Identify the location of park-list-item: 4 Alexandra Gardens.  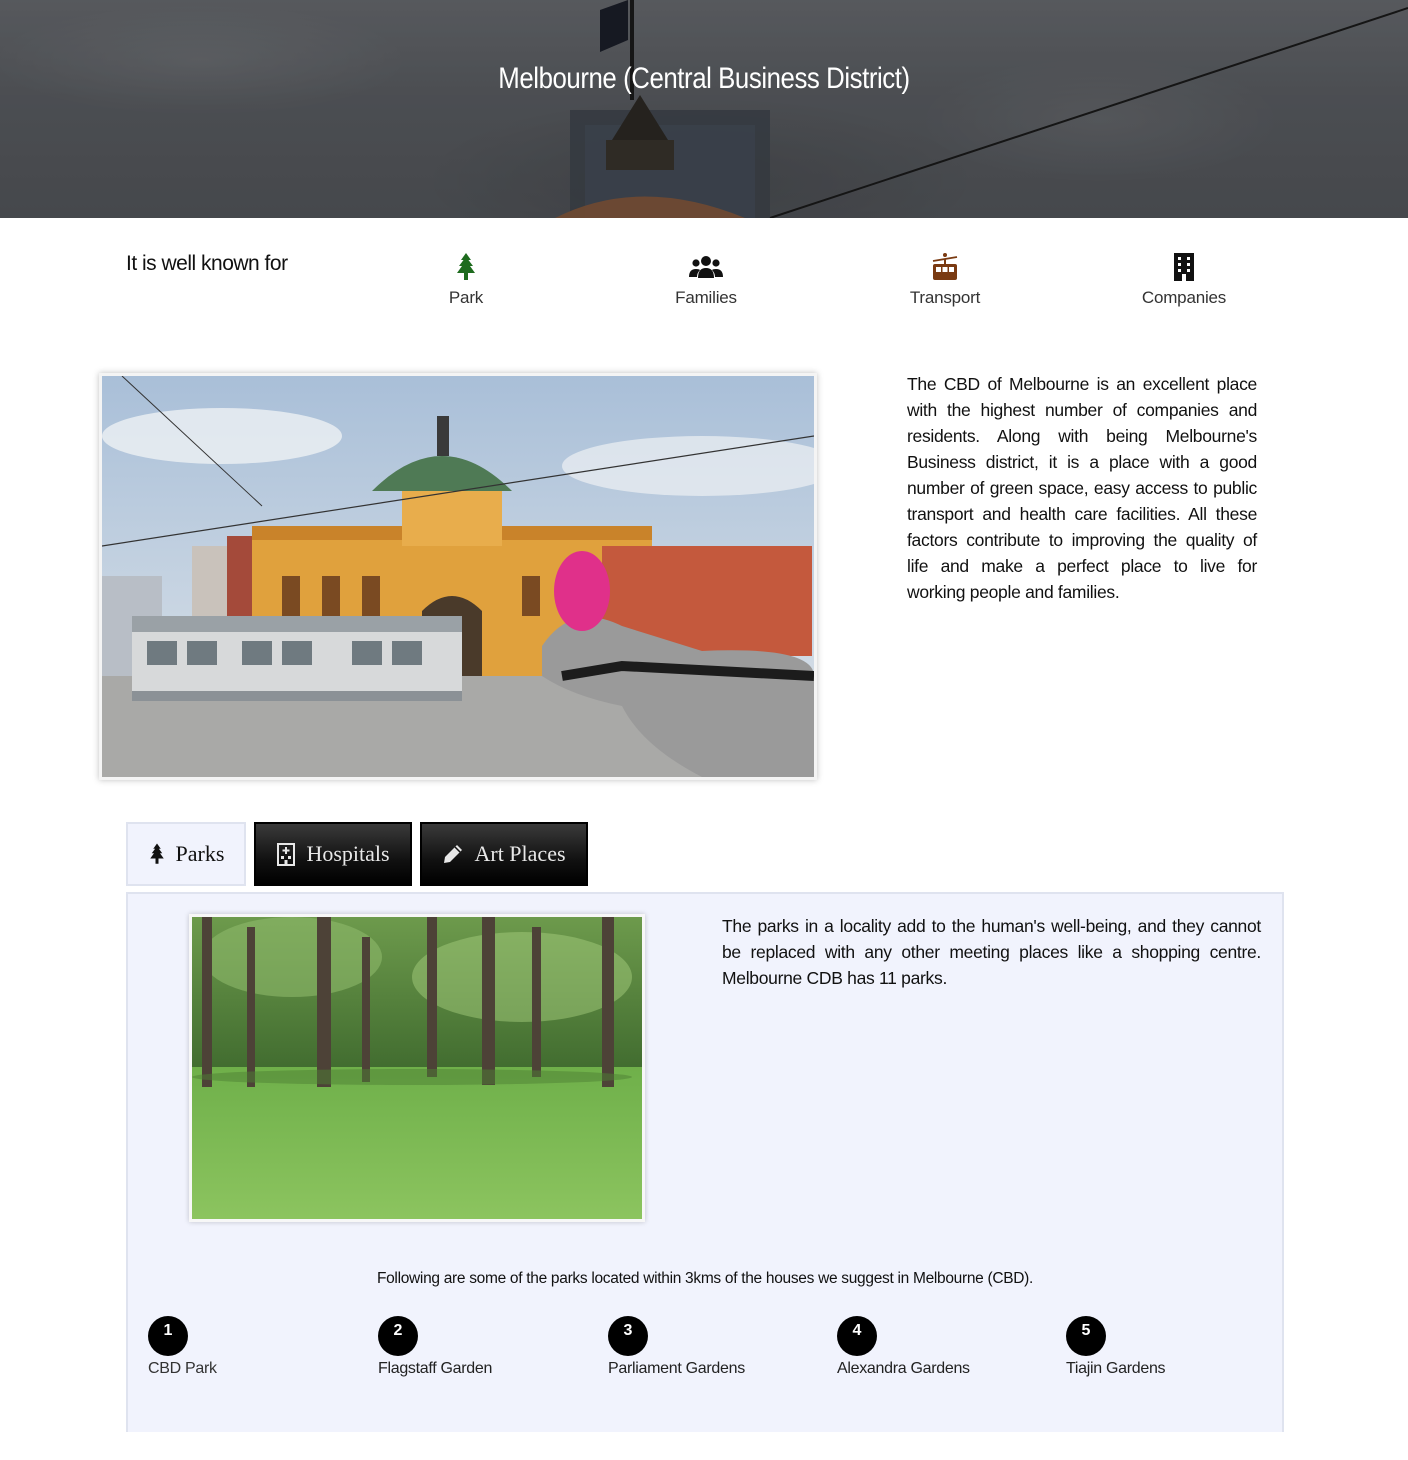
(903, 1347).